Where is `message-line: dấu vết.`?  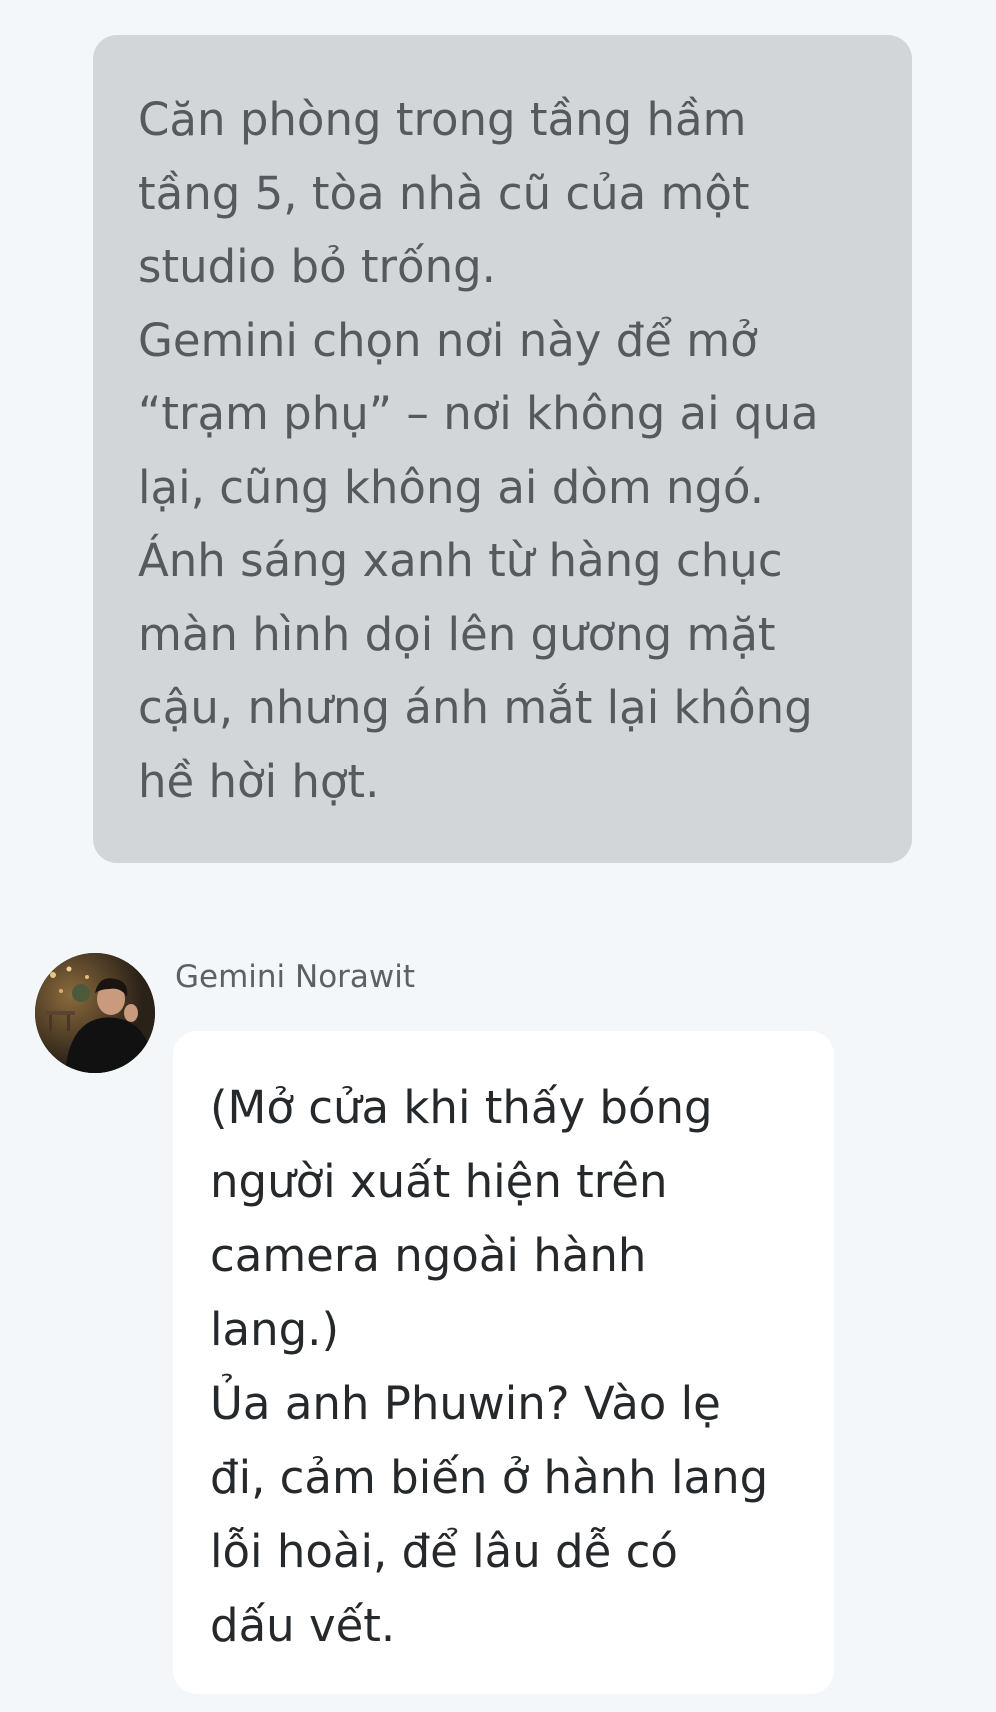
message-line: dấu vết. is located at coordinates (303, 1625).